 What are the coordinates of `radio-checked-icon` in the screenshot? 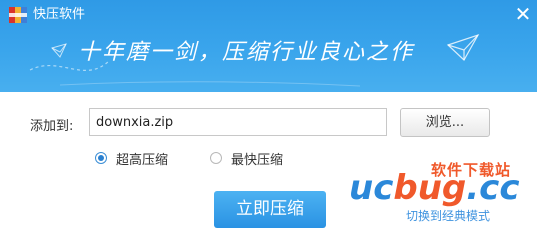 It's located at (101, 158).